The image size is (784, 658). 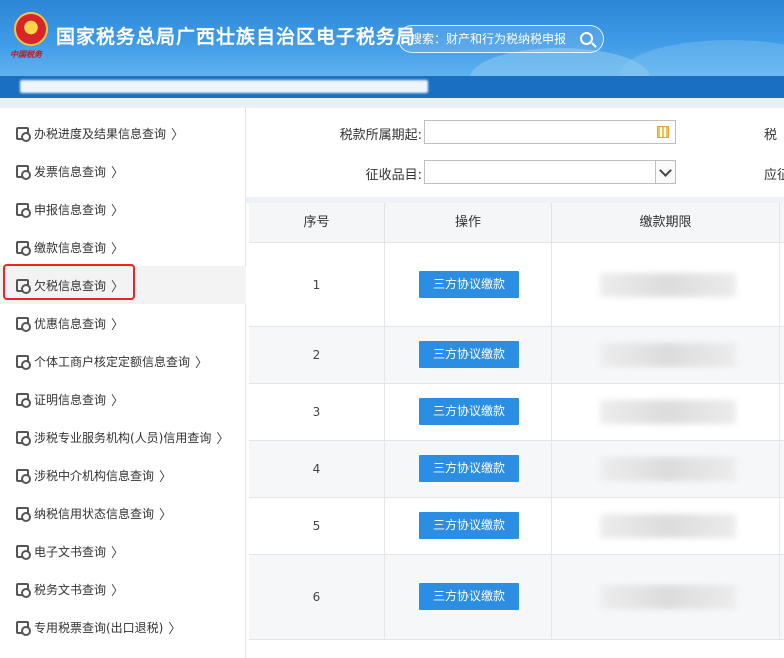 I want to click on query-filter-panel: 税款所属期起: 税 征收品目: 应征, so click(x=515, y=153).